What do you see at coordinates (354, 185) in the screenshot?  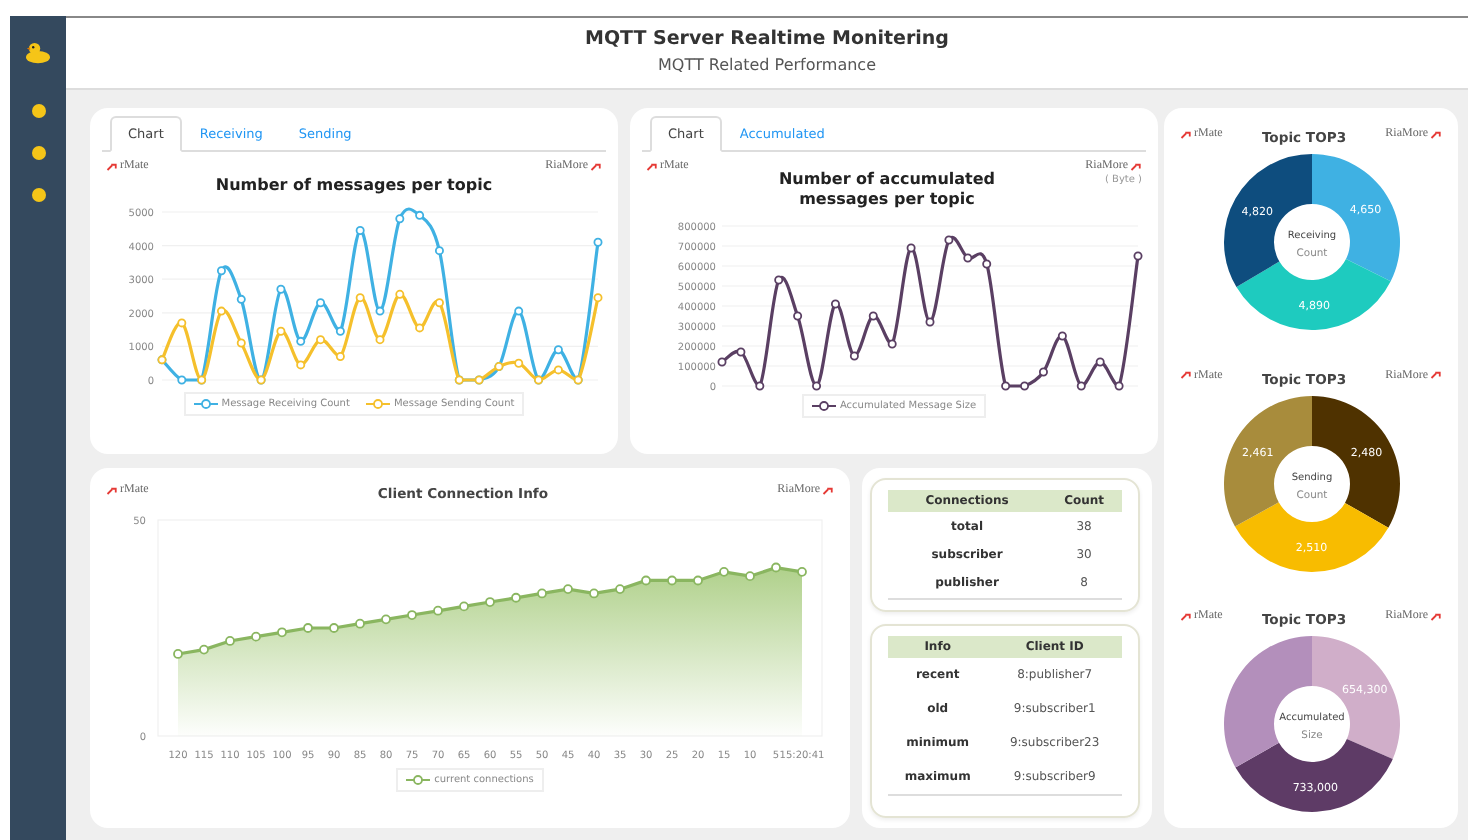 I see `chart-title: Number of messages per topic` at bounding box center [354, 185].